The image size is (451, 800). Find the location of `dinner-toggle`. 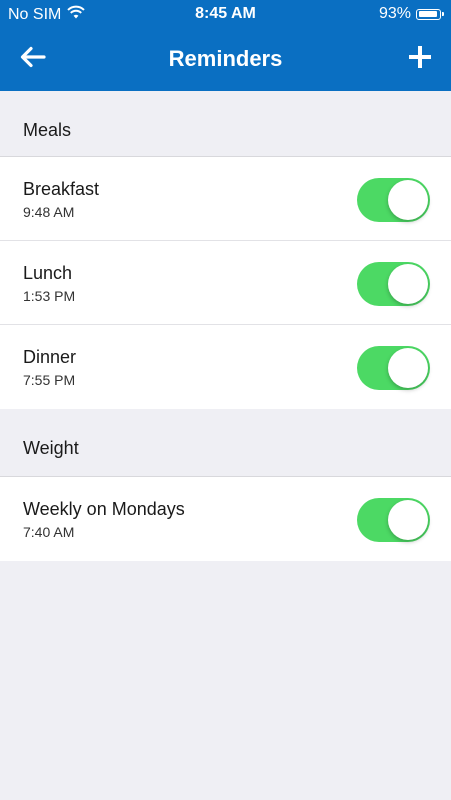

dinner-toggle is located at coordinates (393, 368).